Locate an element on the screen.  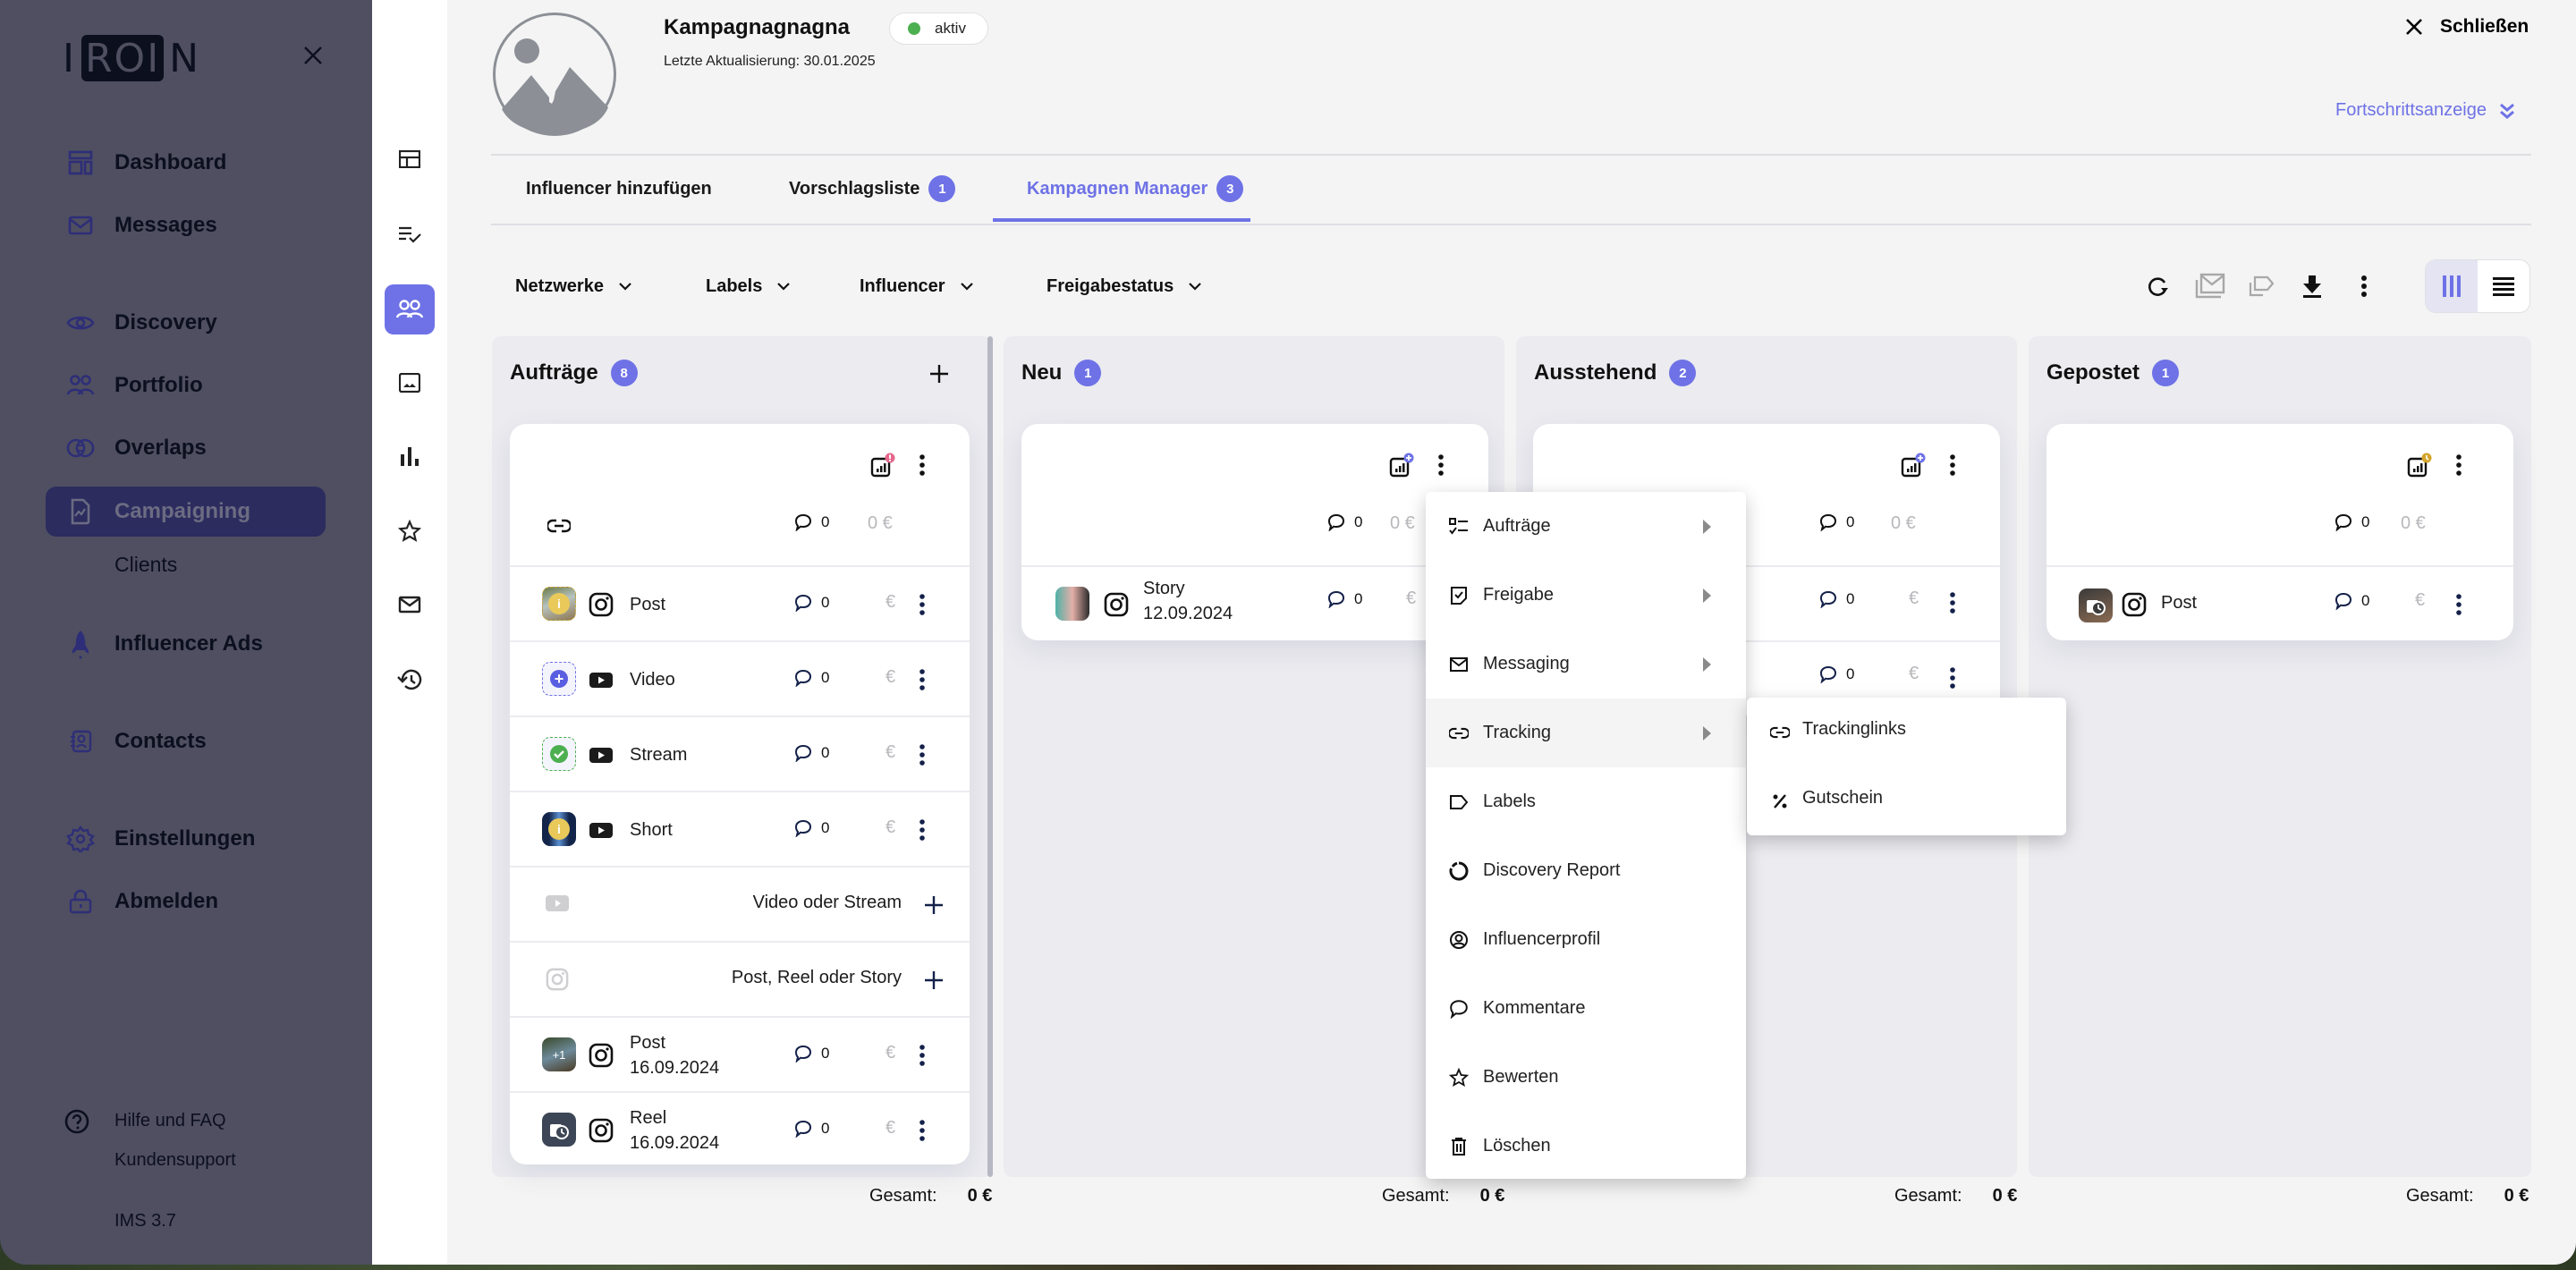
order-row: i Post 0 € is located at coordinates (740, 602).